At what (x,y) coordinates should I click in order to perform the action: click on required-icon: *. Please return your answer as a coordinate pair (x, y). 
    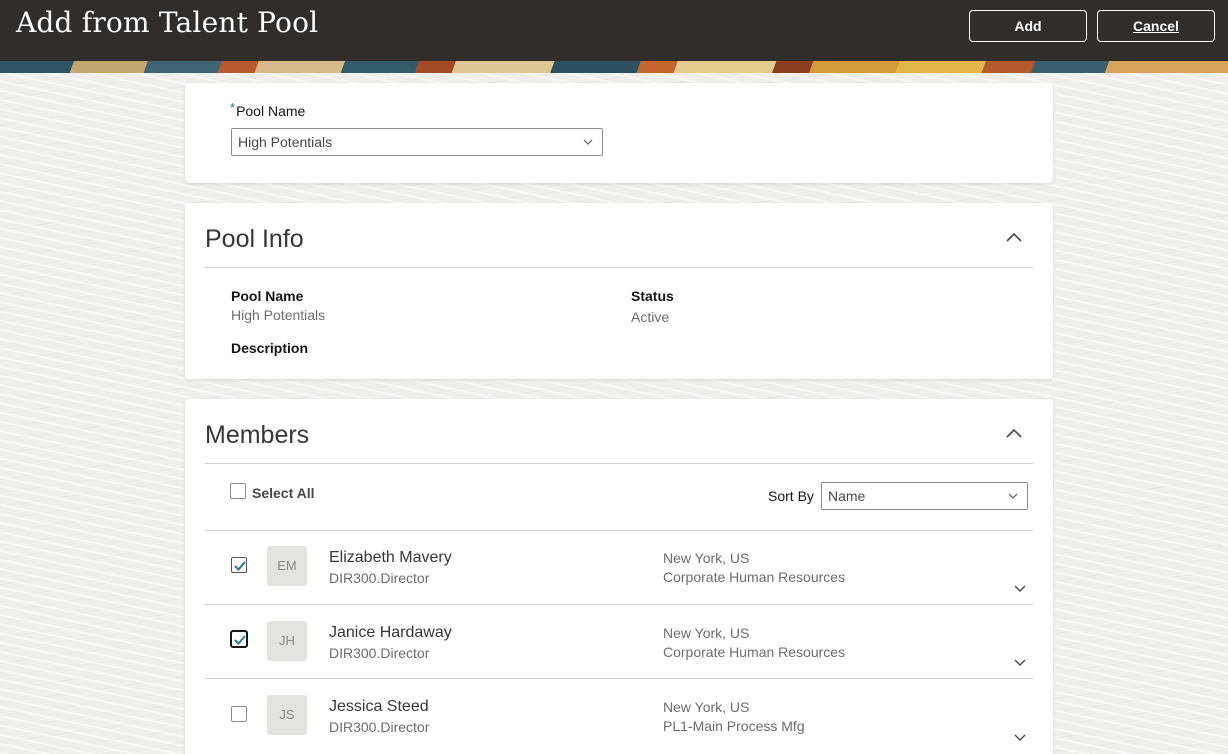
    Looking at the image, I should click on (233, 107).